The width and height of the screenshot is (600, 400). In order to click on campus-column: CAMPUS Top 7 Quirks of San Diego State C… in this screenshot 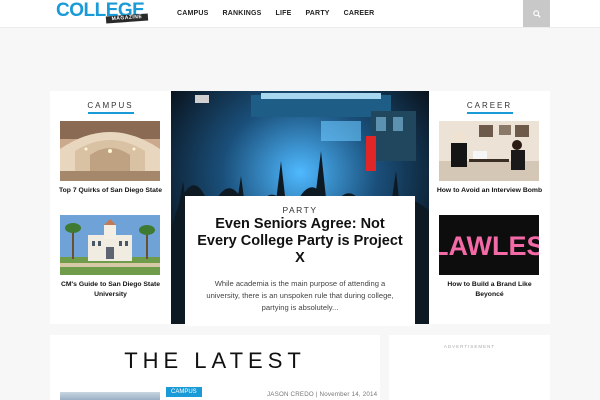, I will do `click(110, 207)`.